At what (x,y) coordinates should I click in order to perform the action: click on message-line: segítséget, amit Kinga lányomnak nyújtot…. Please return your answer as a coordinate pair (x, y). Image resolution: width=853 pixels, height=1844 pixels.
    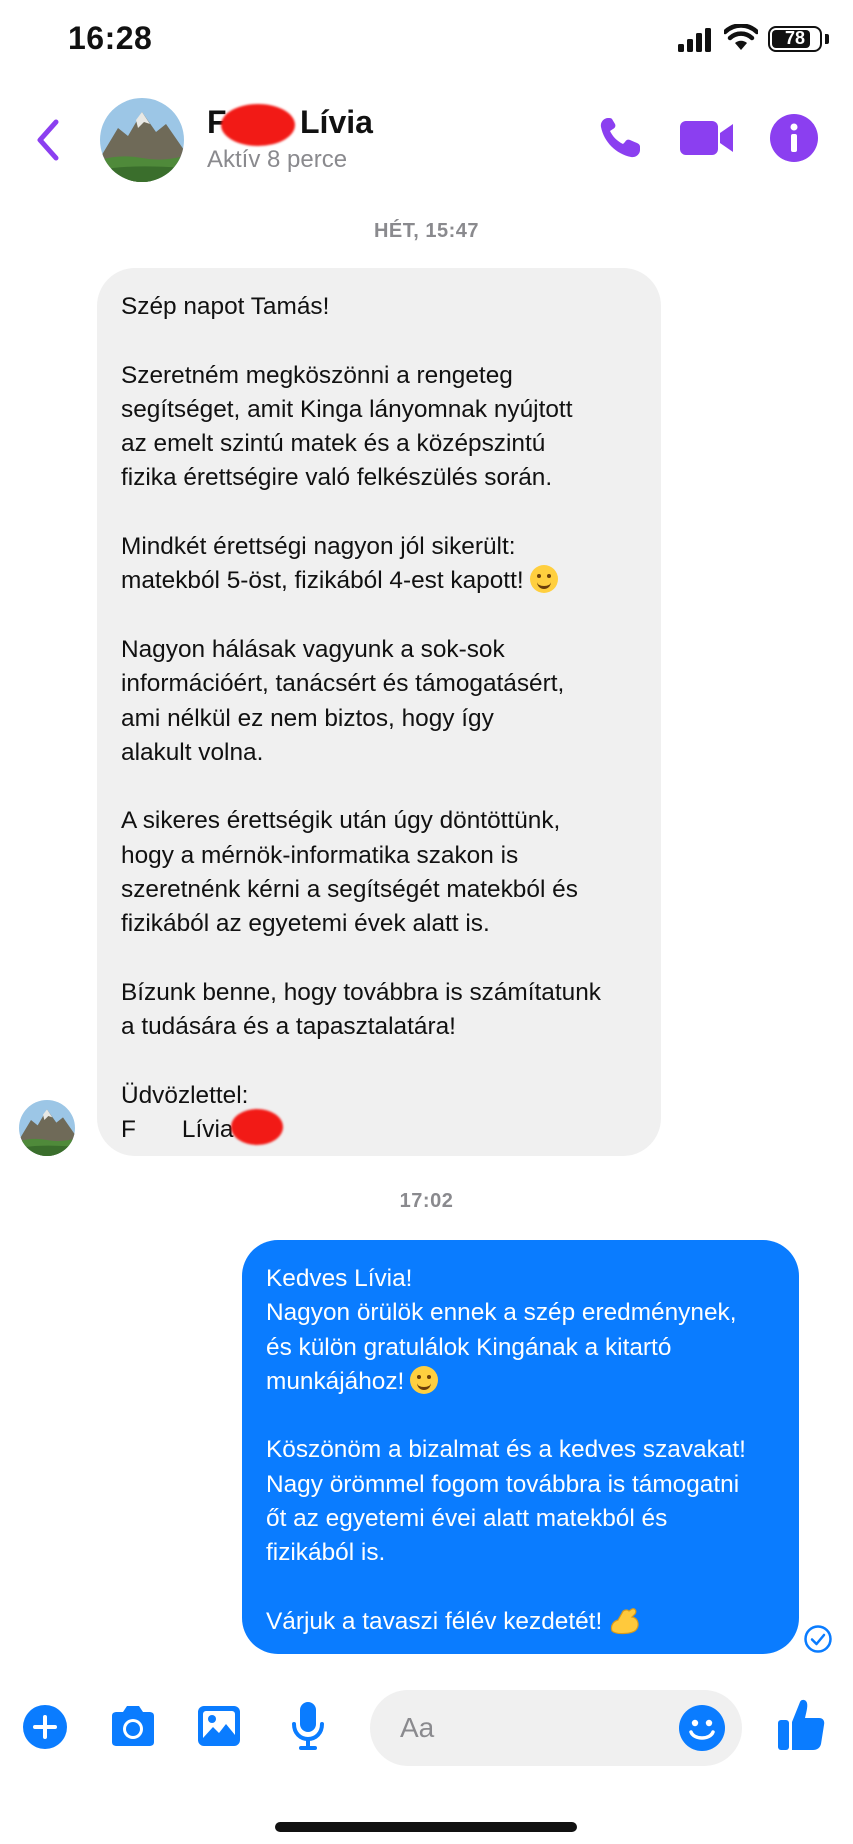
    Looking at the image, I should click on (347, 409).